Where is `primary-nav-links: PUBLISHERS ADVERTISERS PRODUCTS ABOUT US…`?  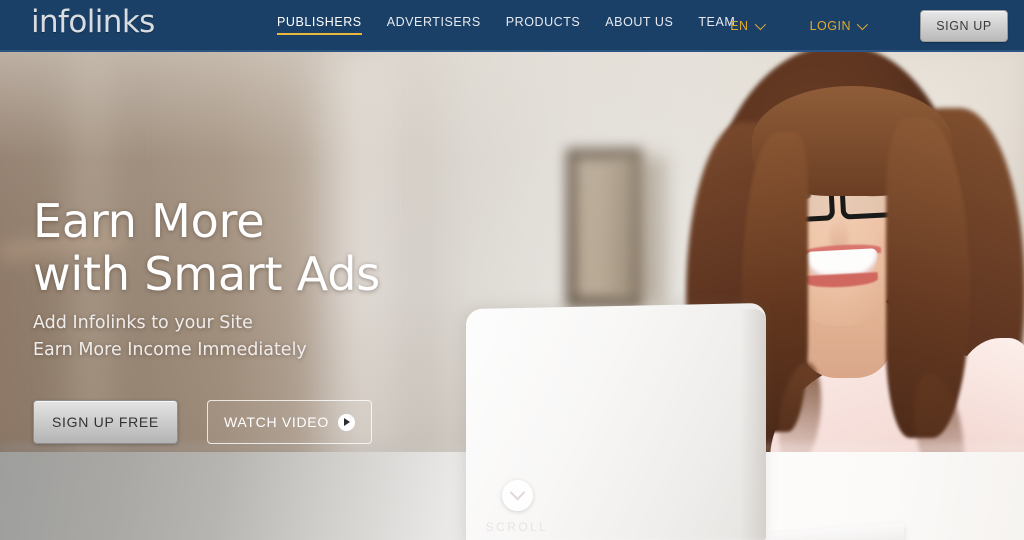 primary-nav-links: PUBLISHERS ADVERTISERS PRODUCTS ABOUT US… is located at coordinates (506, 25).